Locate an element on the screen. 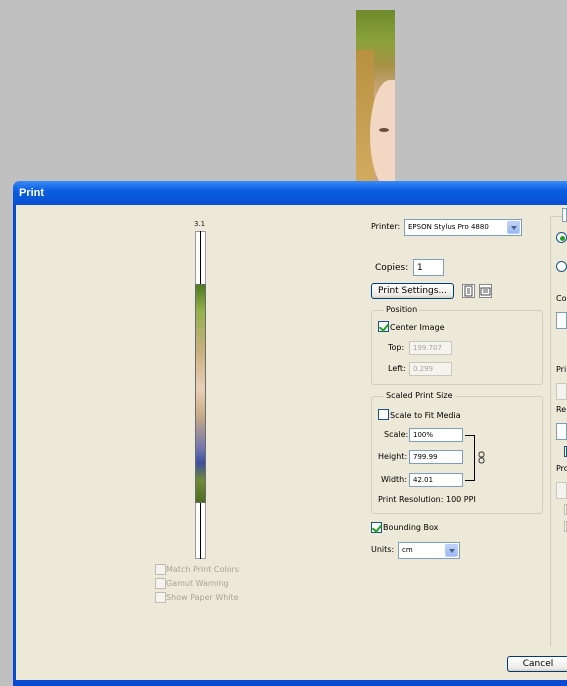 Image resolution: width=567 pixels, height=686 pixels. document-radio is located at coordinates (561, 237).